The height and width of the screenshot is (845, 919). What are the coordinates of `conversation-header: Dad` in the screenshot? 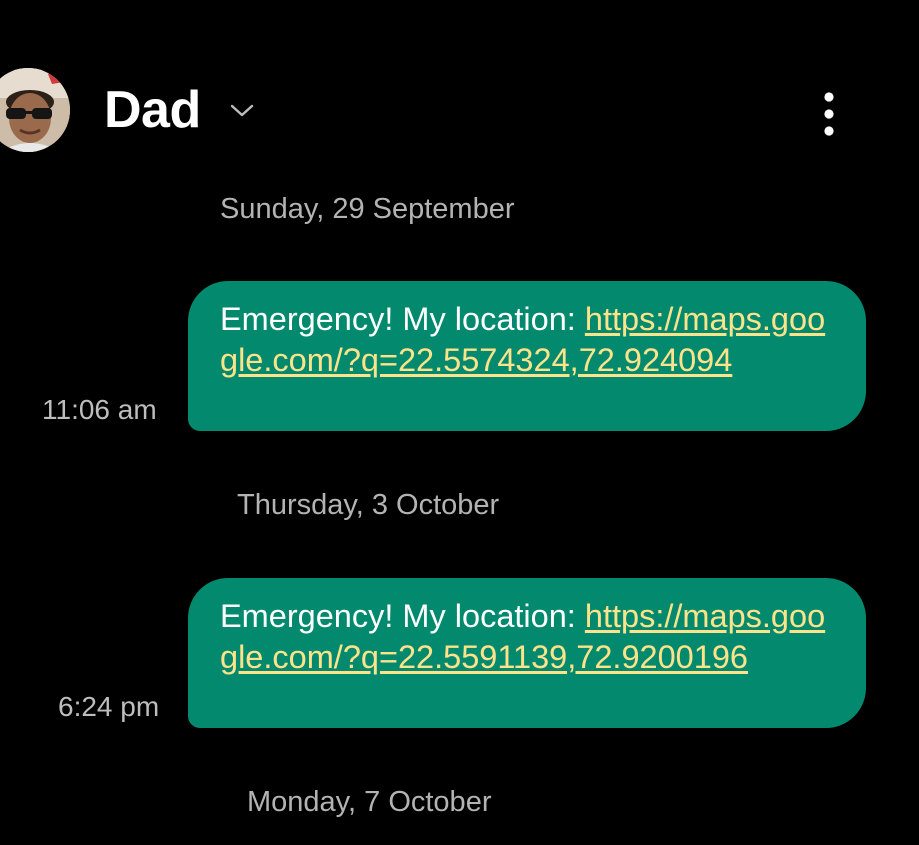 It's located at (459, 110).